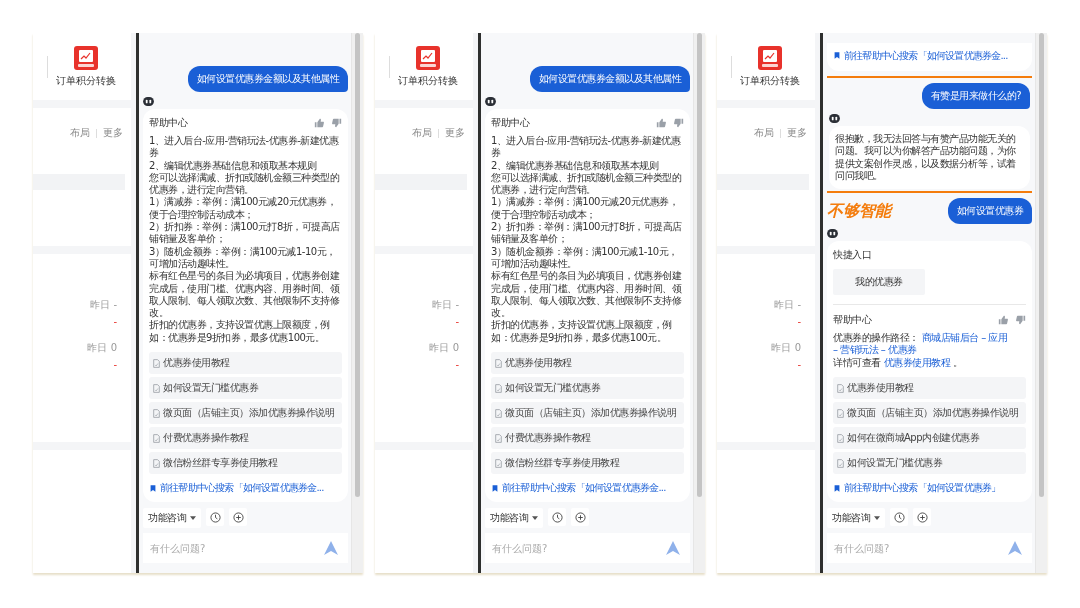 This screenshot has height=608, width=1080. Describe the element at coordinates (958, 362) in the screenshot. I see `message-text: 。` at that location.